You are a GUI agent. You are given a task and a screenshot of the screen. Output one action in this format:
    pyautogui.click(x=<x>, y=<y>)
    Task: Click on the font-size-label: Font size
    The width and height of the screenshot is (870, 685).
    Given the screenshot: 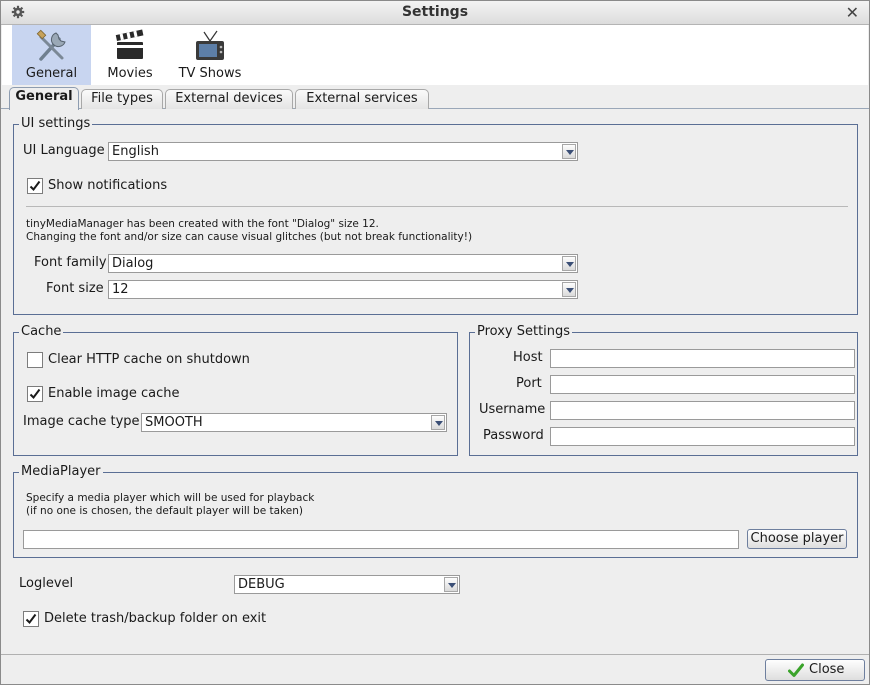 What is the action you would take?
    pyautogui.click(x=75, y=288)
    